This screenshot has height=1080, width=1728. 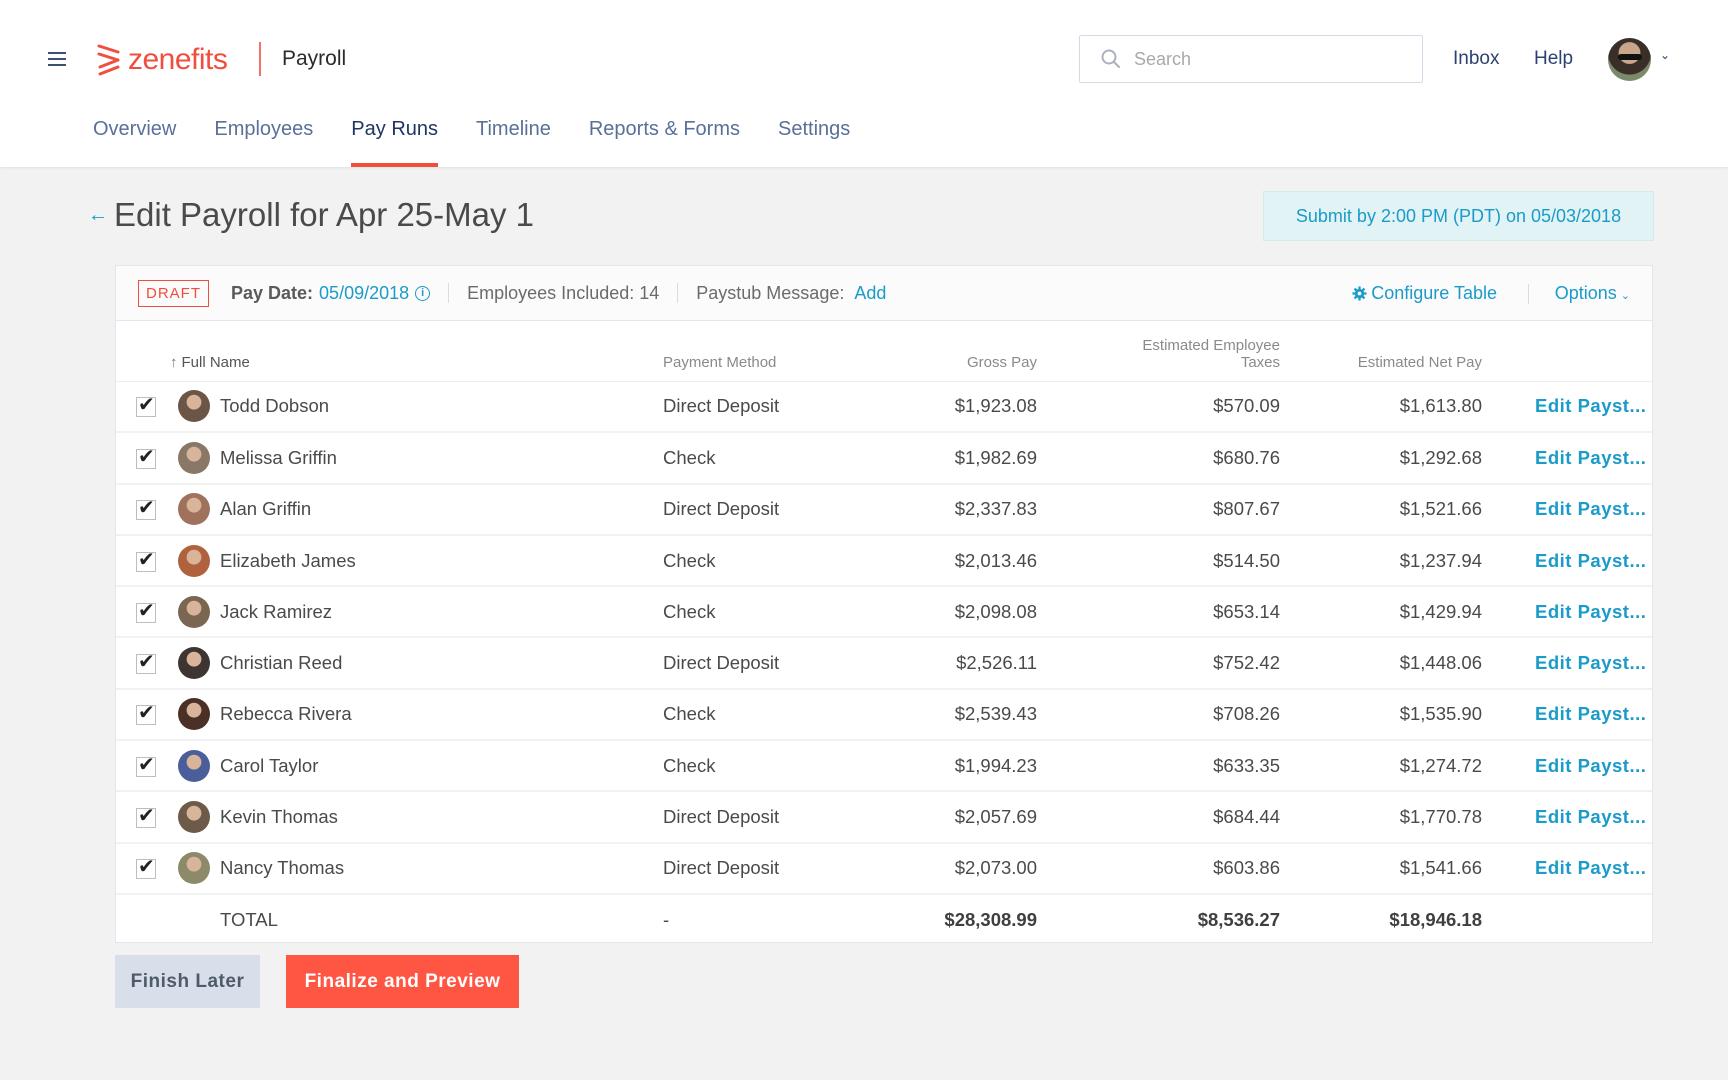 I want to click on search-box, so click(x=1251, y=59).